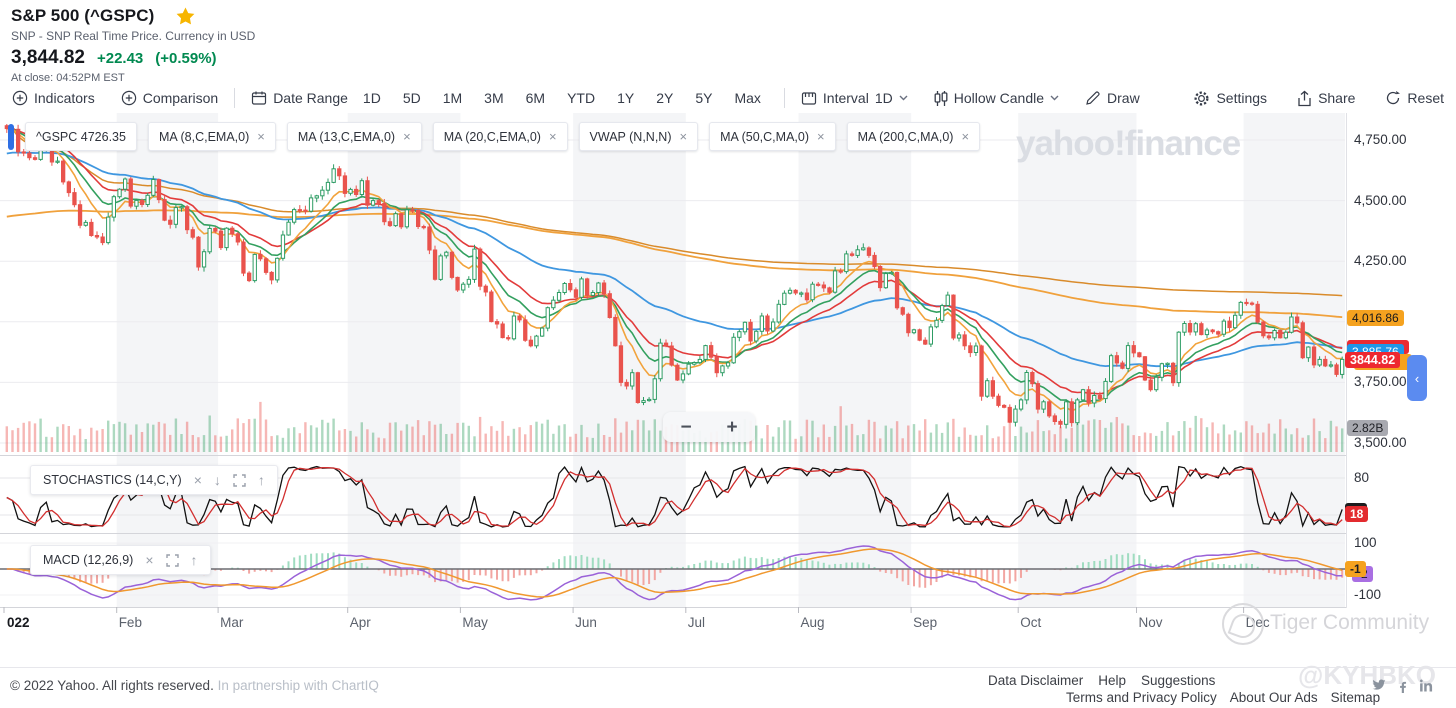  What do you see at coordinates (452, 98) in the screenshot?
I see `range-button-1m: 1M` at bounding box center [452, 98].